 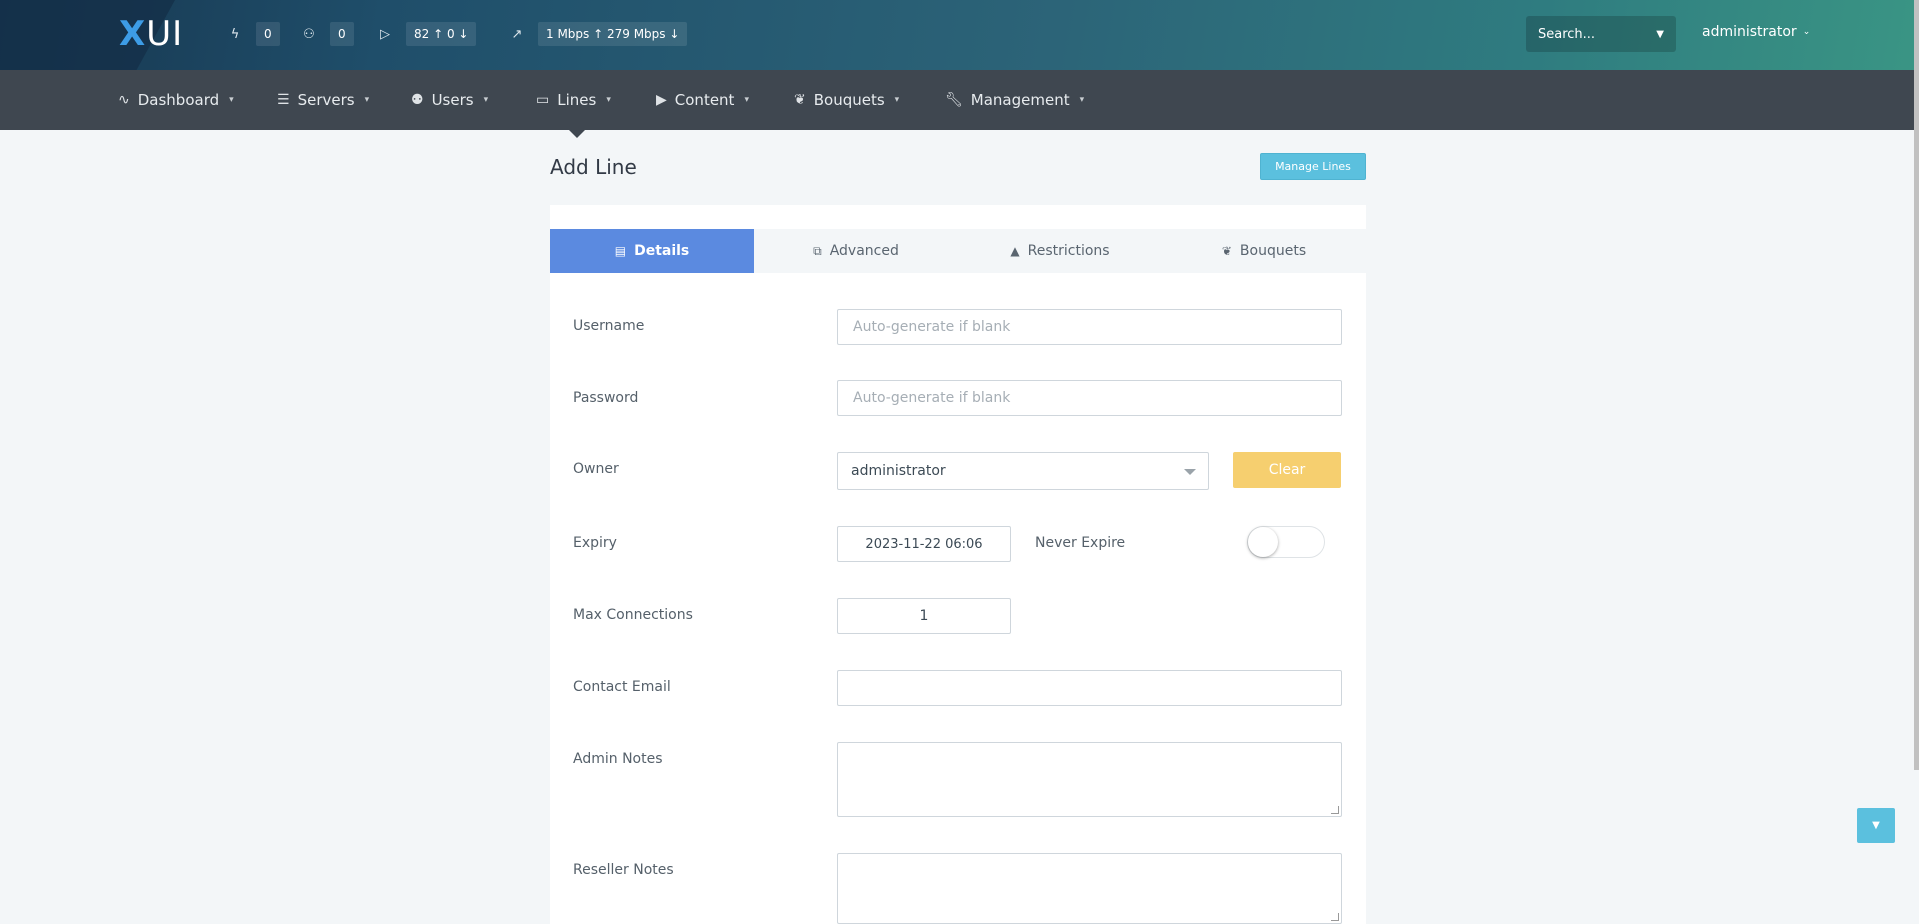 I want to click on toggle-knob, so click(x=1263, y=542).